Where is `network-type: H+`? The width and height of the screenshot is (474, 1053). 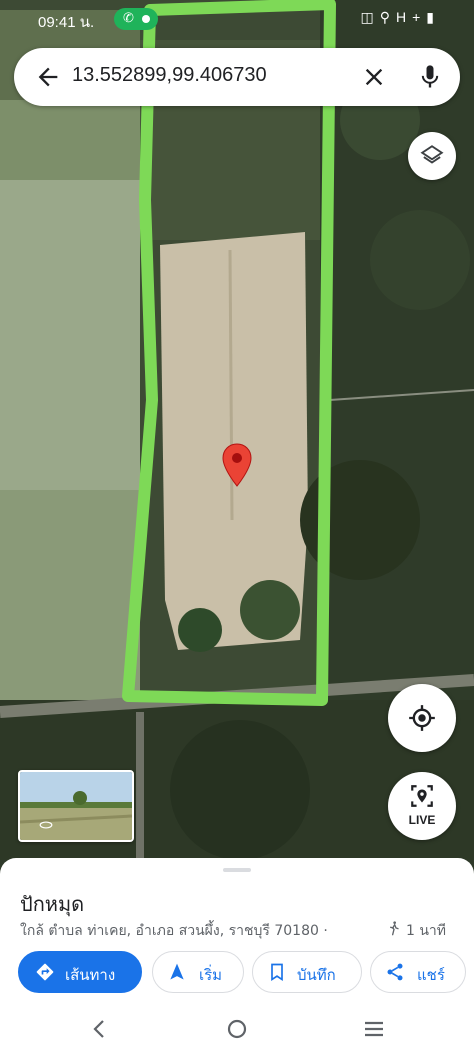 network-type: H+ is located at coordinates (411, 17).